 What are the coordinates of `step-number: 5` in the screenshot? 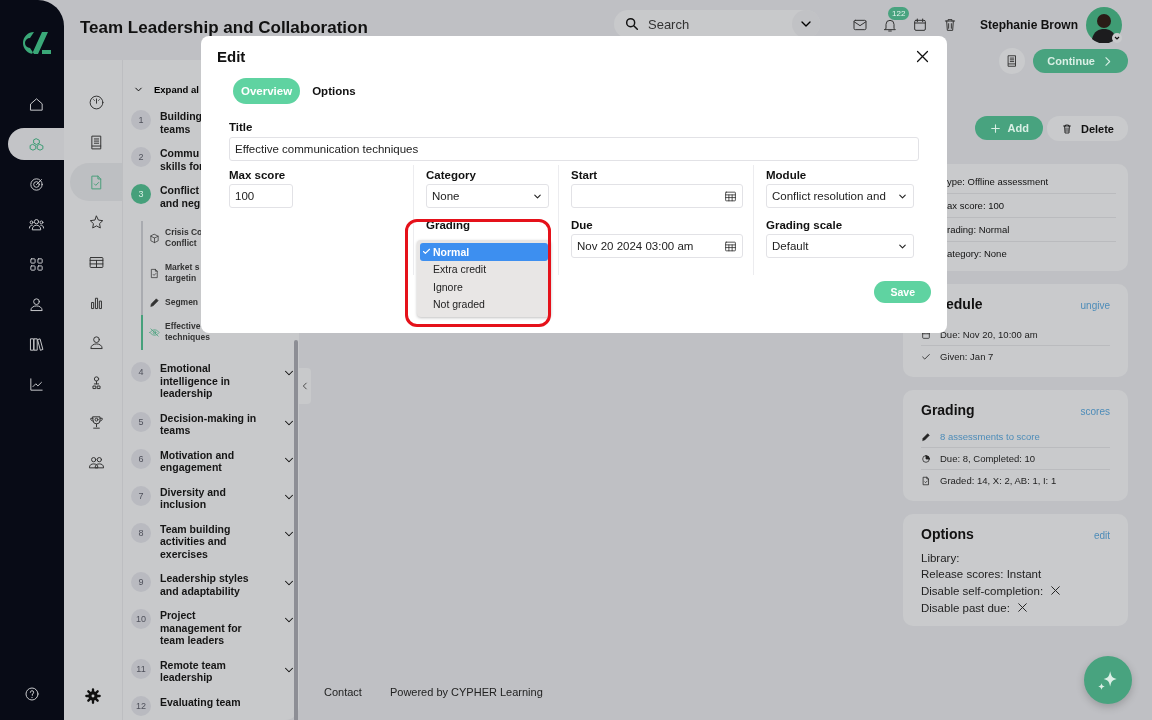 It's located at (141, 421).